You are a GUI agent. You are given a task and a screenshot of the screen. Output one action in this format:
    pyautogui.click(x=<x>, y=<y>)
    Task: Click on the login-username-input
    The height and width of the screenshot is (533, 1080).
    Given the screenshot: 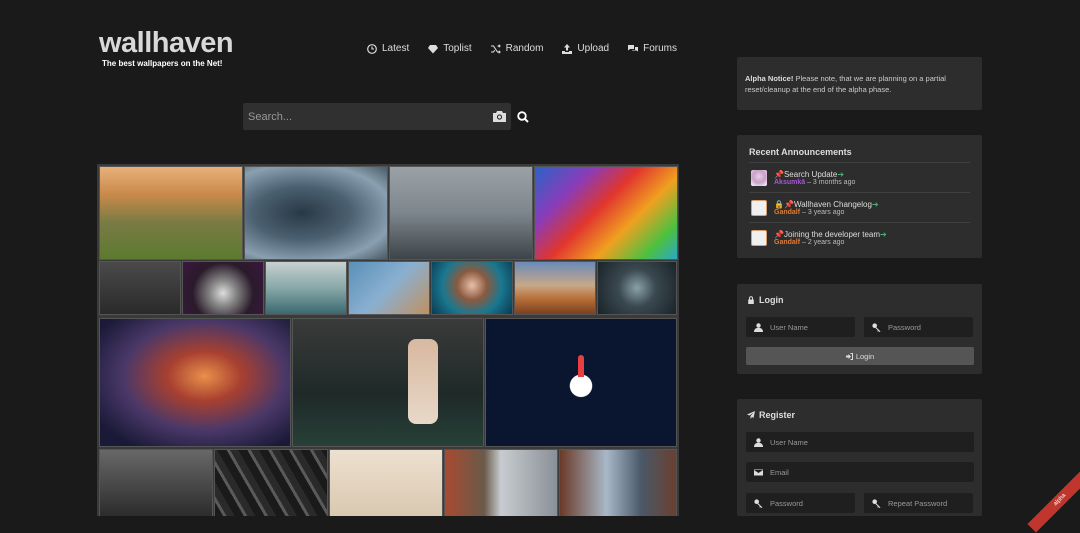 What is the action you would take?
    pyautogui.click(x=810, y=327)
    